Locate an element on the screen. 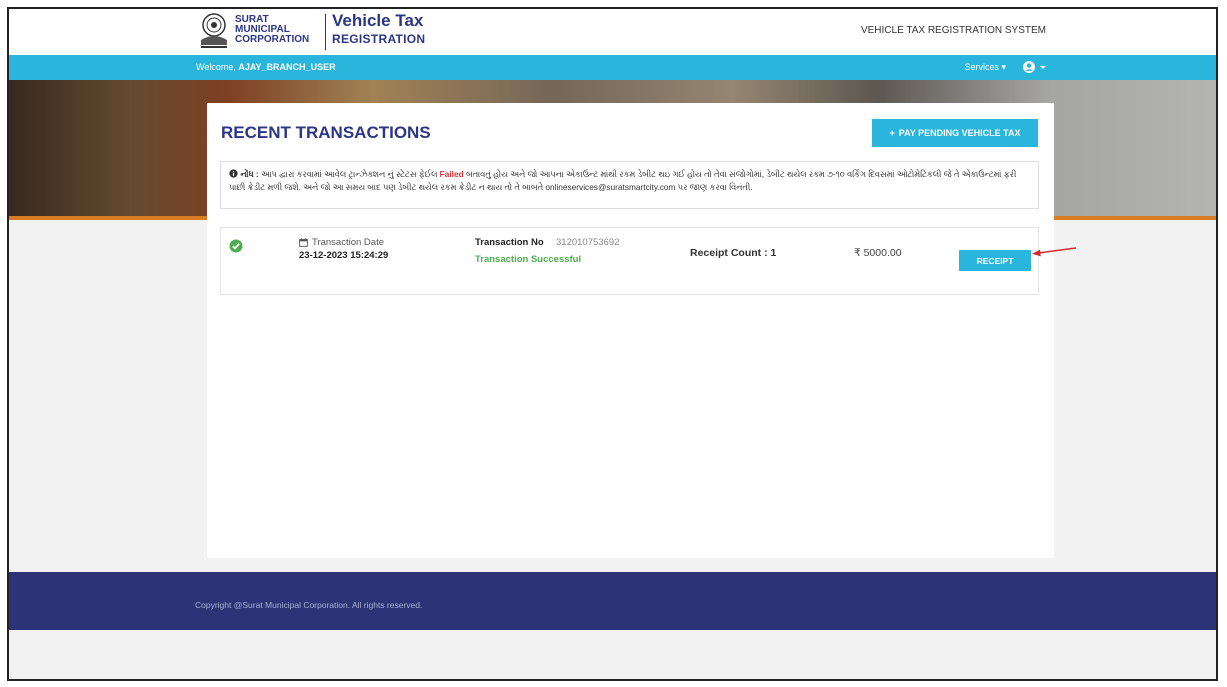  top-nav-bar: Welcome, AJAY_BRANCH_USER Services ▾ is located at coordinates (612, 67).